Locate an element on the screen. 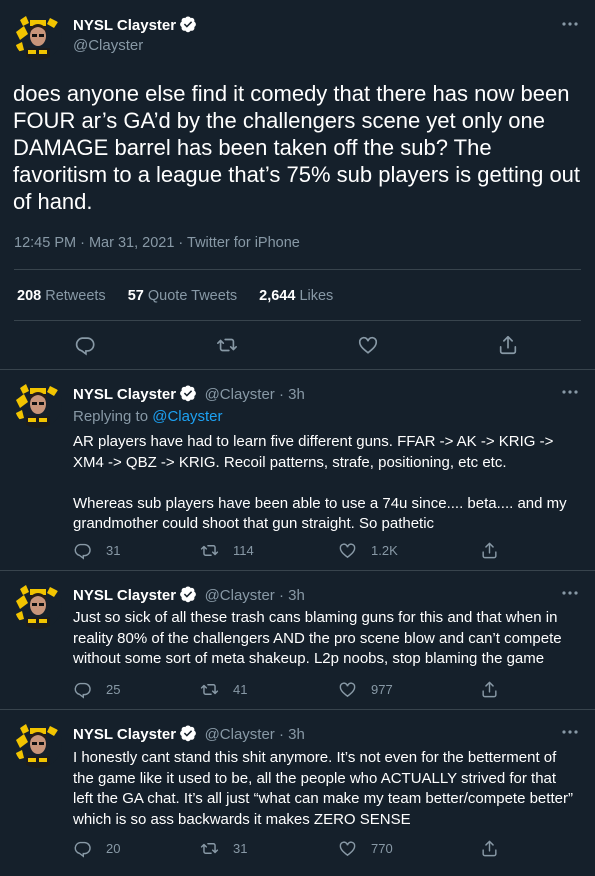 This screenshot has height=876, width=595. author-handle: @Clayster is located at coordinates (108, 45).